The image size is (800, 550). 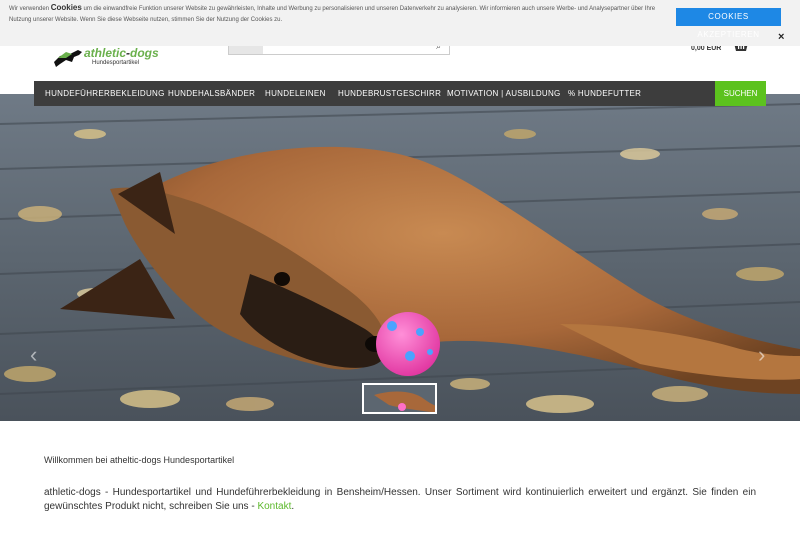 I want to click on slider-prev-arrow: ‹, so click(x=33, y=355).